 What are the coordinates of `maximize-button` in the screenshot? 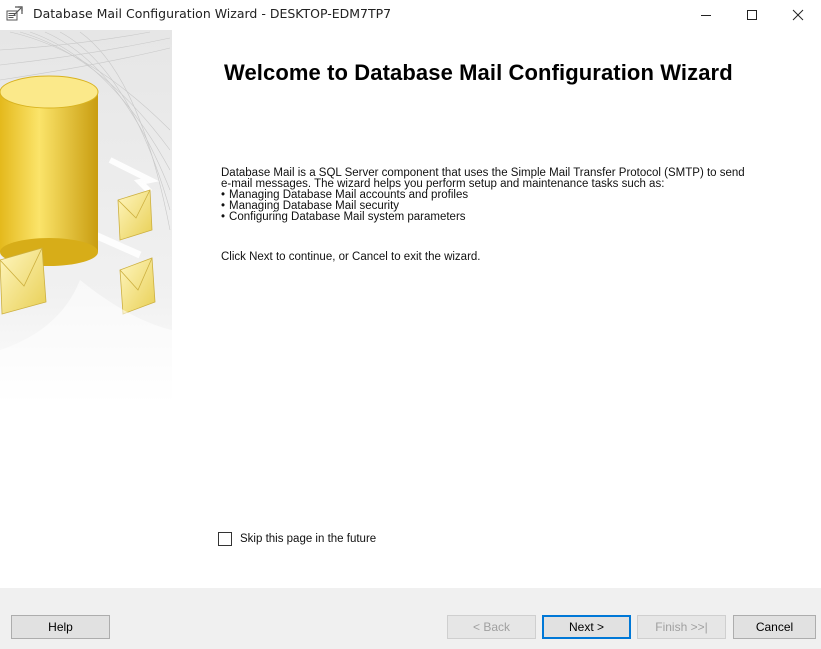 It's located at (752, 15).